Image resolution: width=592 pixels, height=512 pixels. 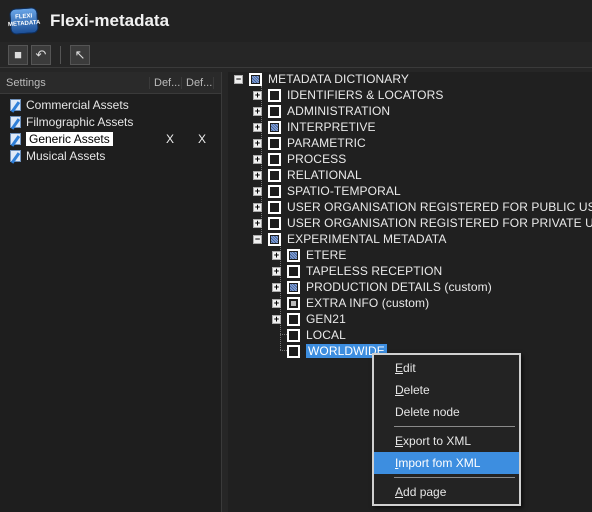 I want to click on tree-node: + ETERE, so click(x=309, y=255).